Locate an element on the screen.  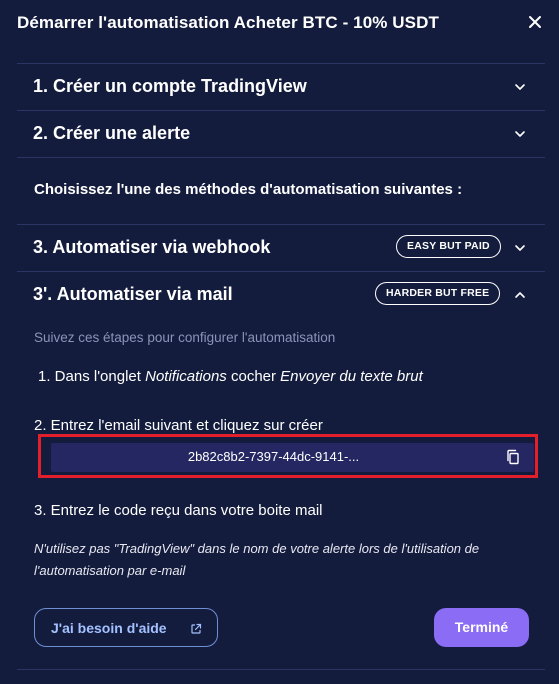
done-button-label: Terminé is located at coordinates (481, 627).